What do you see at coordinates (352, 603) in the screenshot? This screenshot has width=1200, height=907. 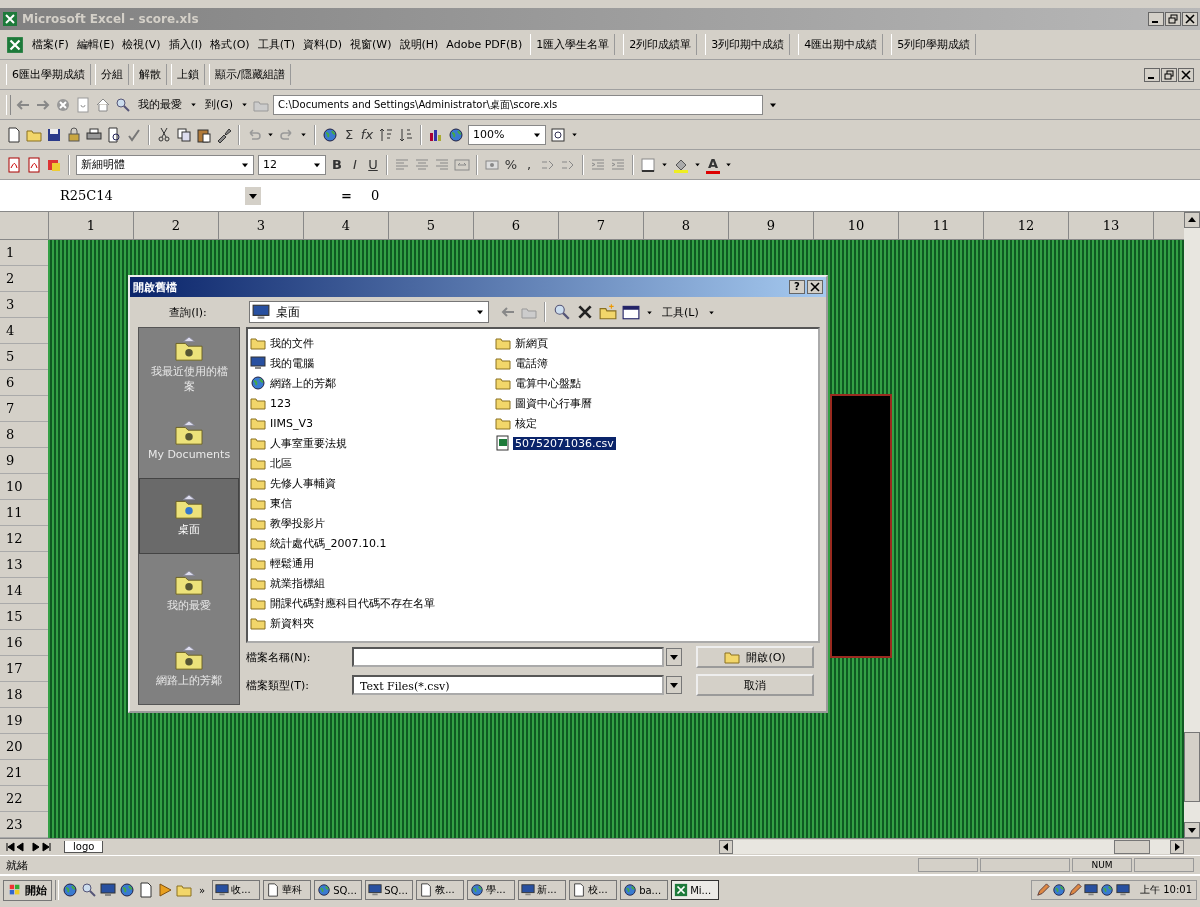 I see `file-item: 開課代碼對應科目代碼不存在名單` at bounding box center [352, 603].